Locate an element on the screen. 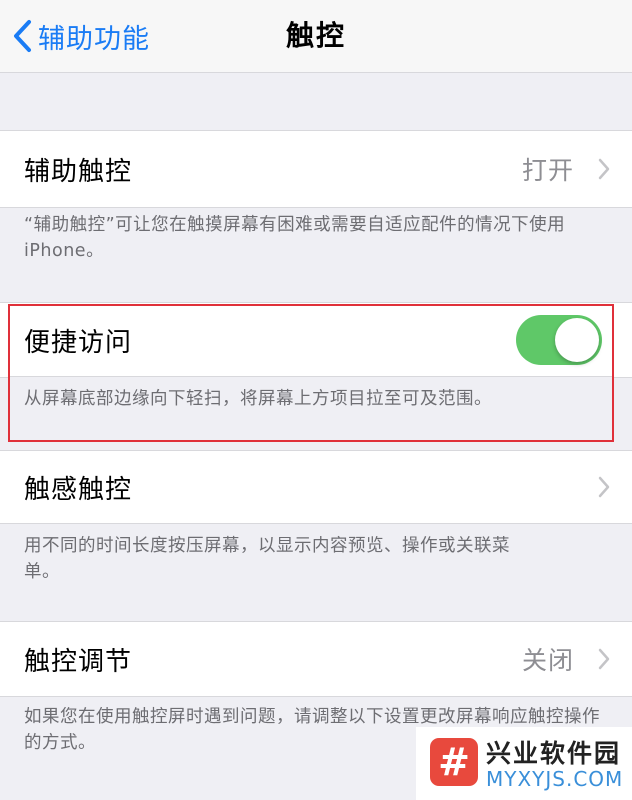 The width and height of the screenshot is (632, 800). haptic-touch-footer: 用不同的时间长度按压屏幕，以显示内容预览、操作或关联菜单。 is located at coordinates (267, 559).